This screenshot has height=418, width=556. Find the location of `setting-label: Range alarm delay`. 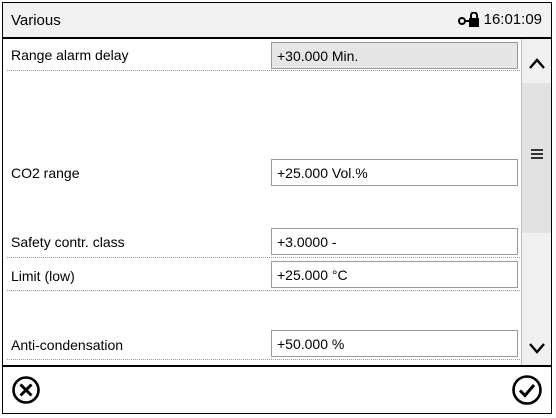

setting-label: Range alarm delay is located at coordinates (70, 55).